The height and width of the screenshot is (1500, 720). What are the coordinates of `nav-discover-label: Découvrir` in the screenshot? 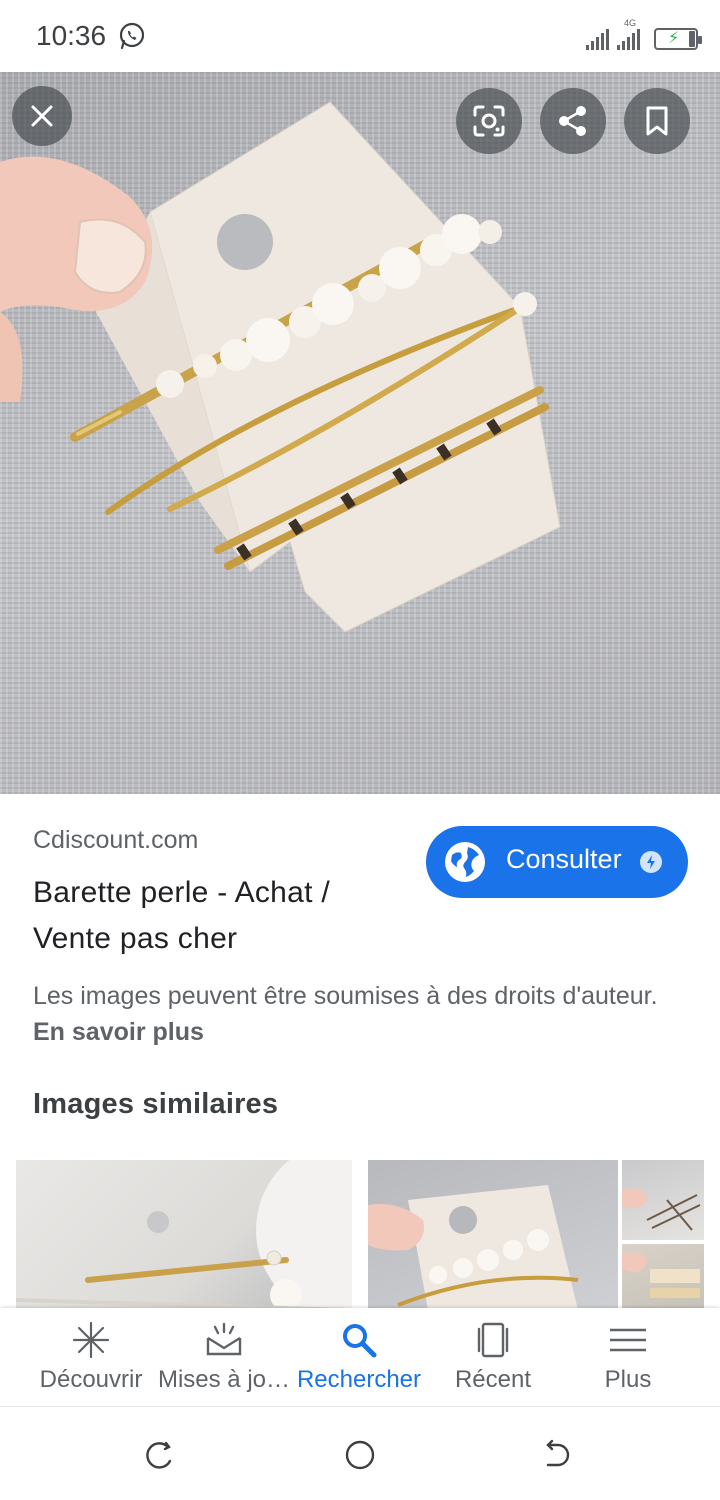 It's located at (91, 1379).